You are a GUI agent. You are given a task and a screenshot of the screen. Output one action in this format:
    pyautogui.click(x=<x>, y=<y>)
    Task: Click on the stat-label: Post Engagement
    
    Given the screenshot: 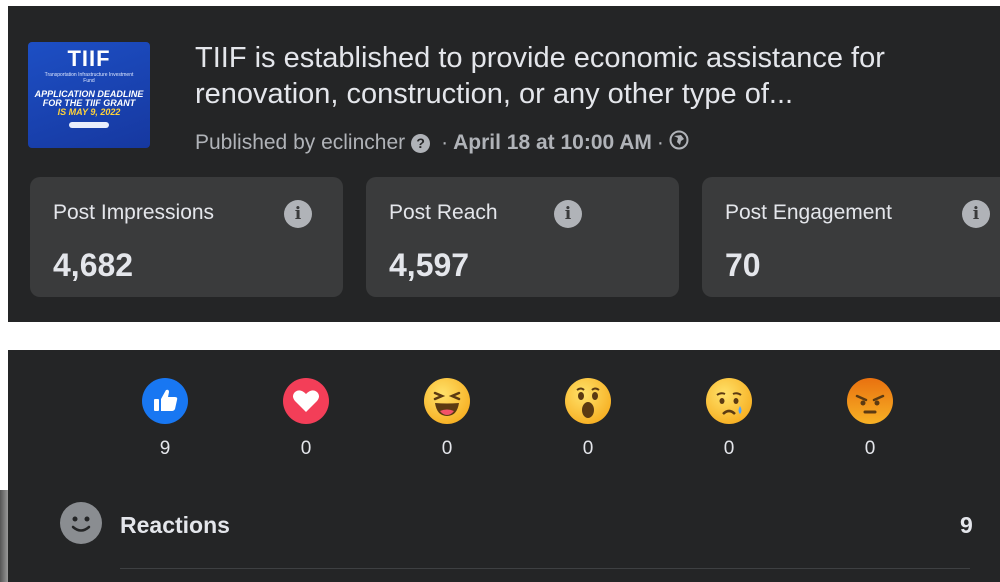 What is the action you would take?
    pyautogui.click(x=808, y=212)
    